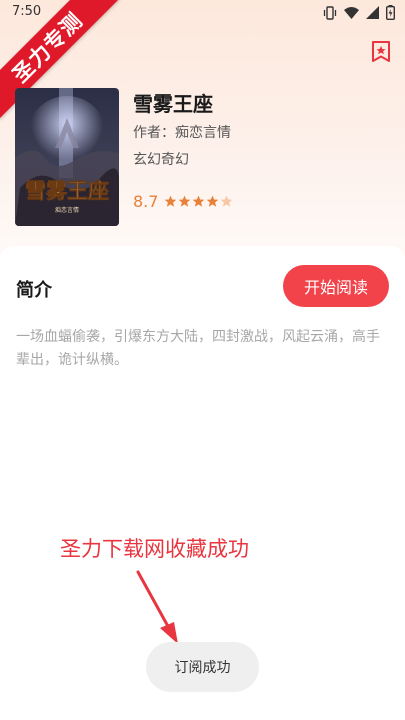 This screenshot has height=720, width=405. I want to click on book-author: 作者：痴恋言情, so click(182, 133).